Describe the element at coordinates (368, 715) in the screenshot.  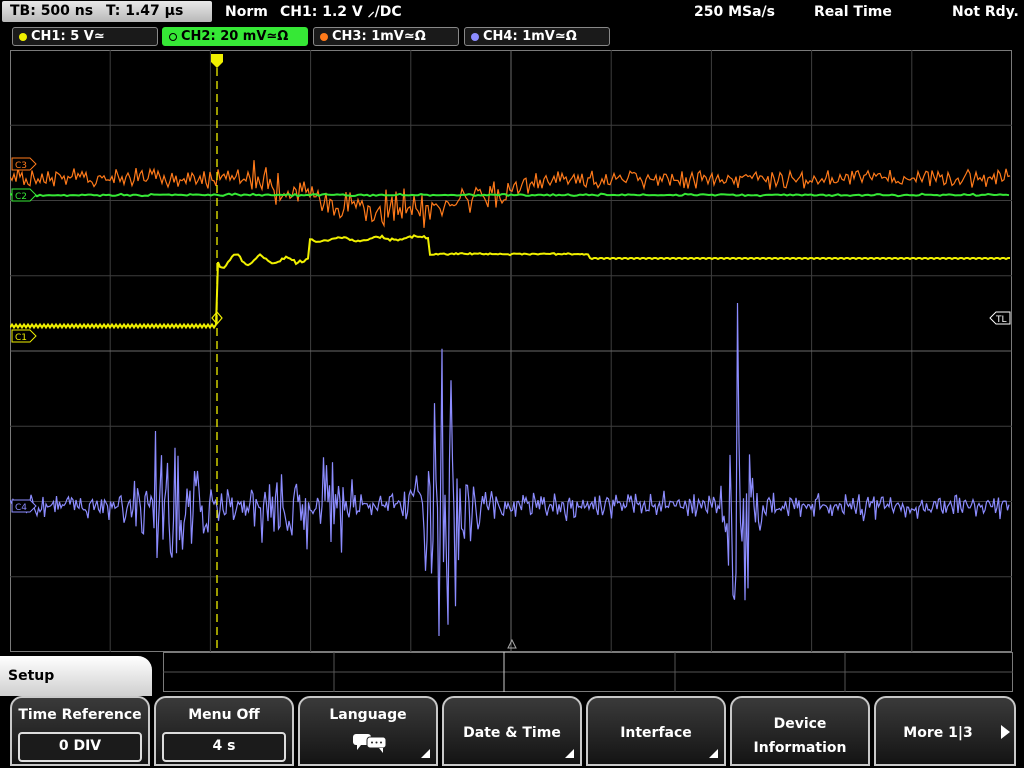
I see `softkey-label: Language` at that location.